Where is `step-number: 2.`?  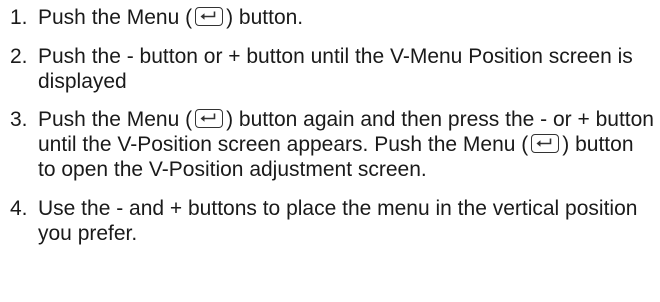 step-number: 2. is located at coordinates (19, 56).